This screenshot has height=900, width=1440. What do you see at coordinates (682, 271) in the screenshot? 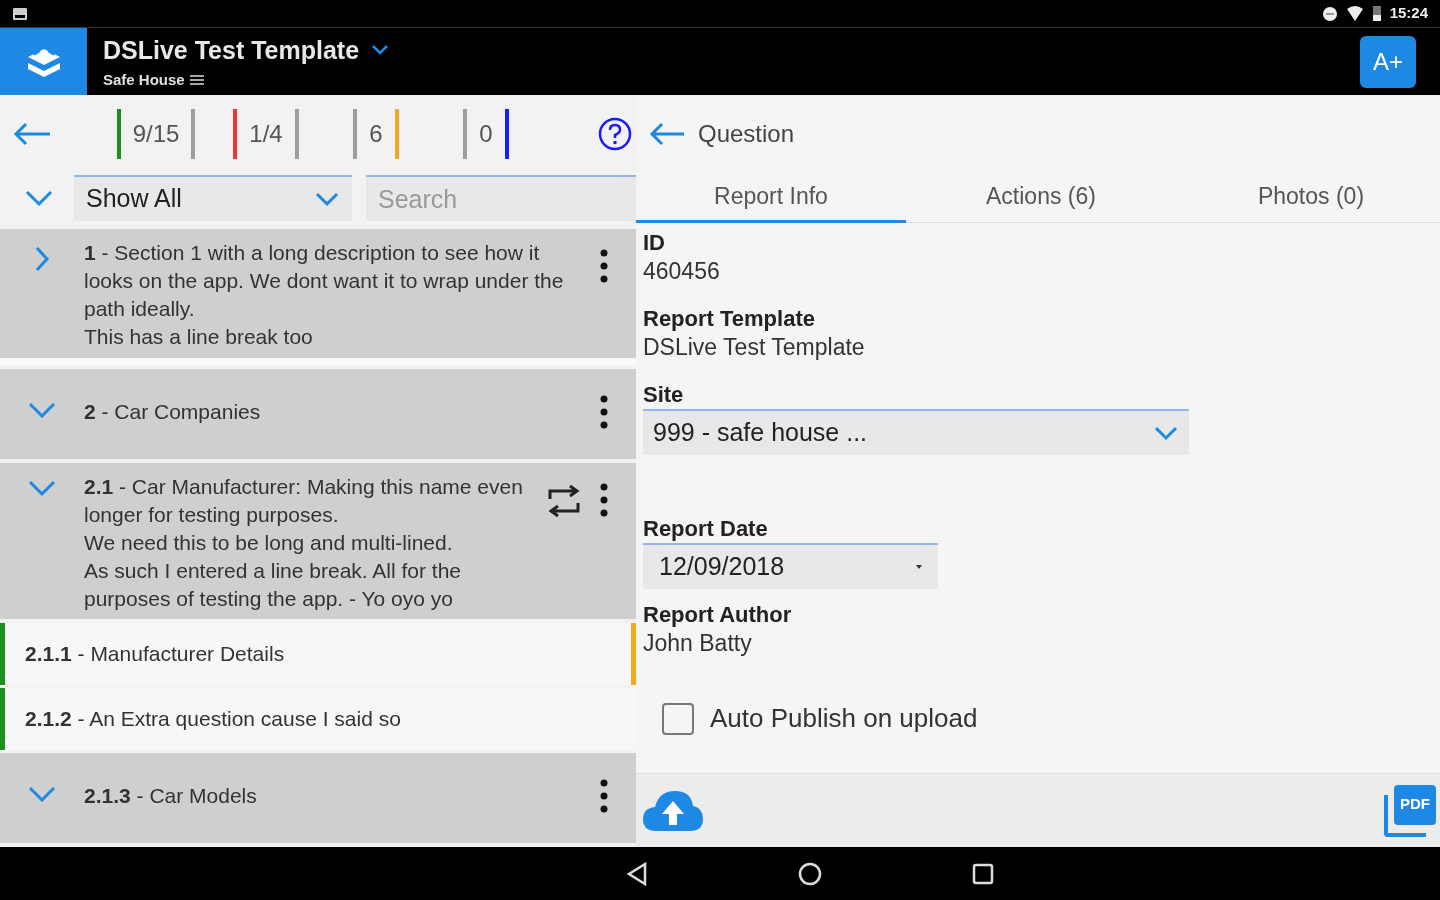
I see `field-value: 460456` at bounding box center [682, 271].